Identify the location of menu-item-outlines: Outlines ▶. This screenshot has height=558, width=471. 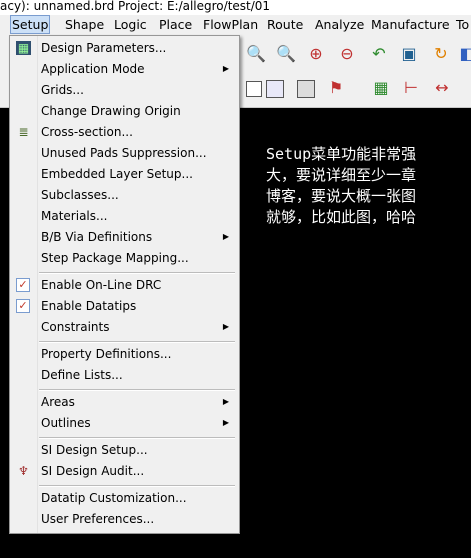
(124, 423).